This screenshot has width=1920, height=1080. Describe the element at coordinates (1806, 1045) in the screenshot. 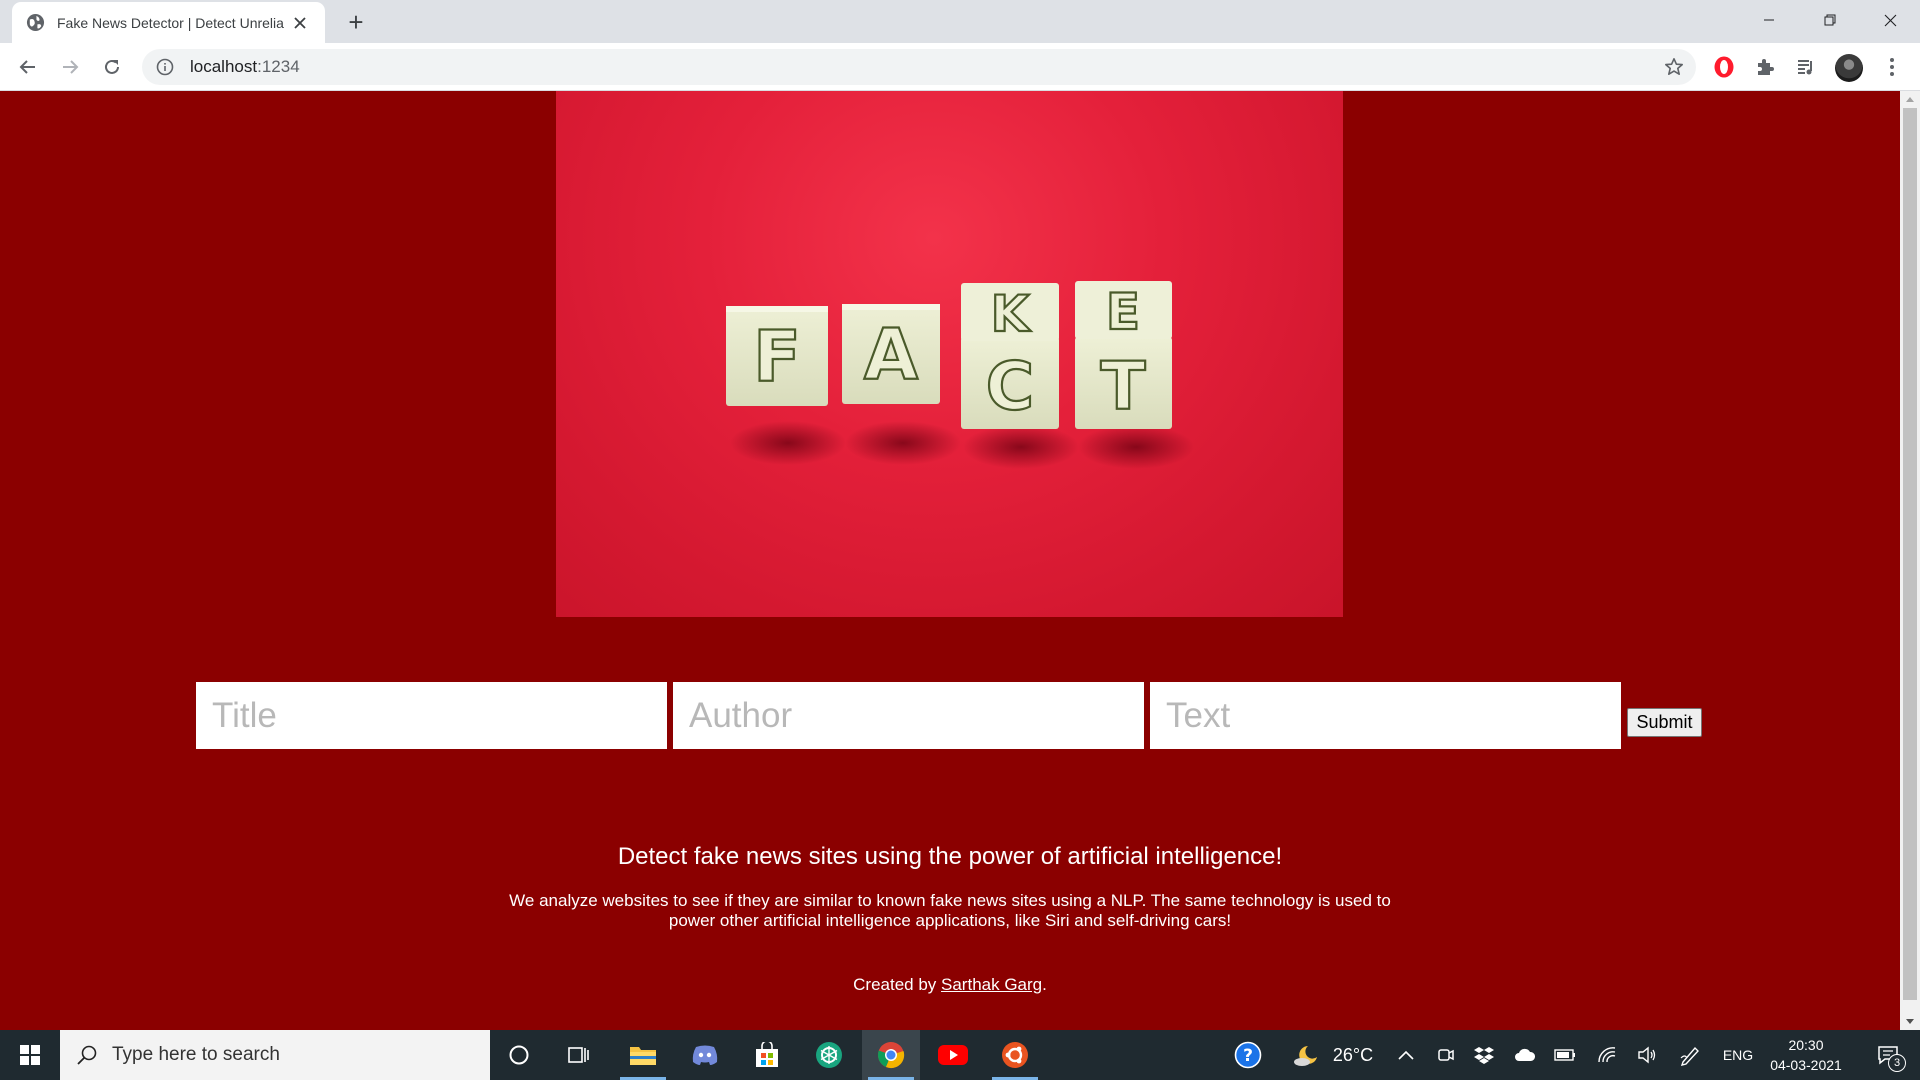

I see `clock-time: 20:30` at that location.